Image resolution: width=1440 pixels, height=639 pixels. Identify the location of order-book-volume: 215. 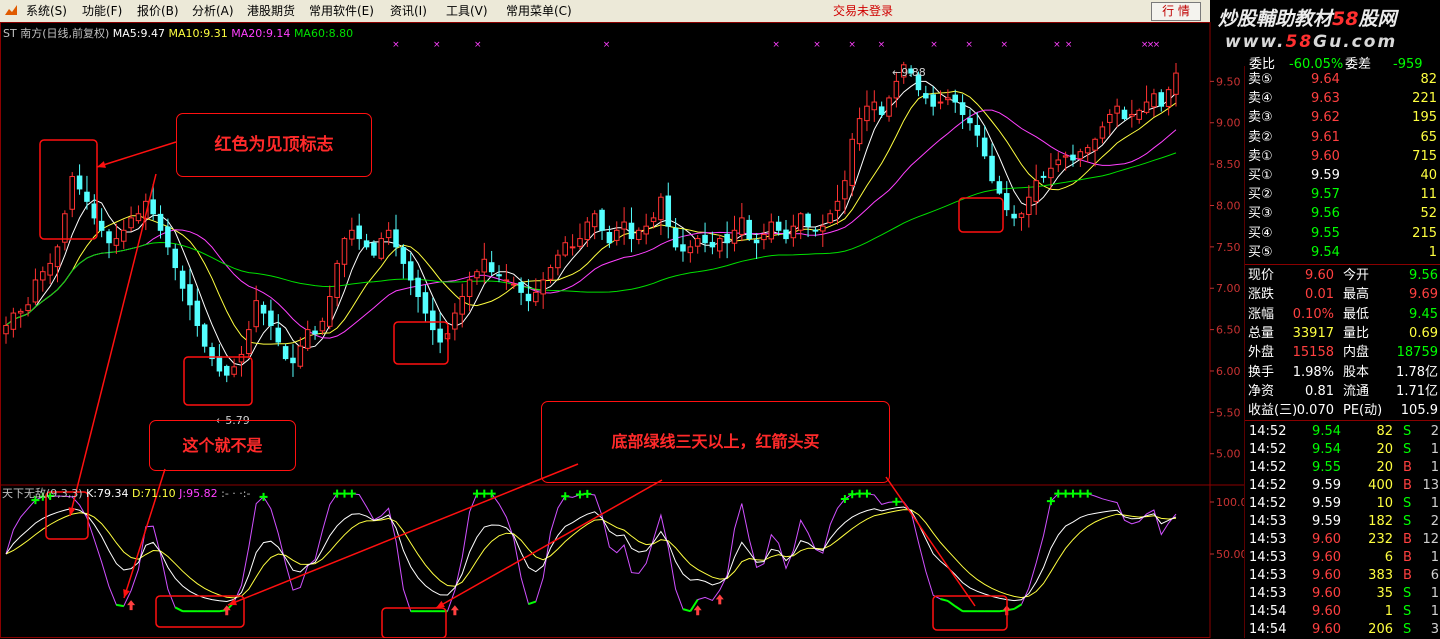
(1424, 233).